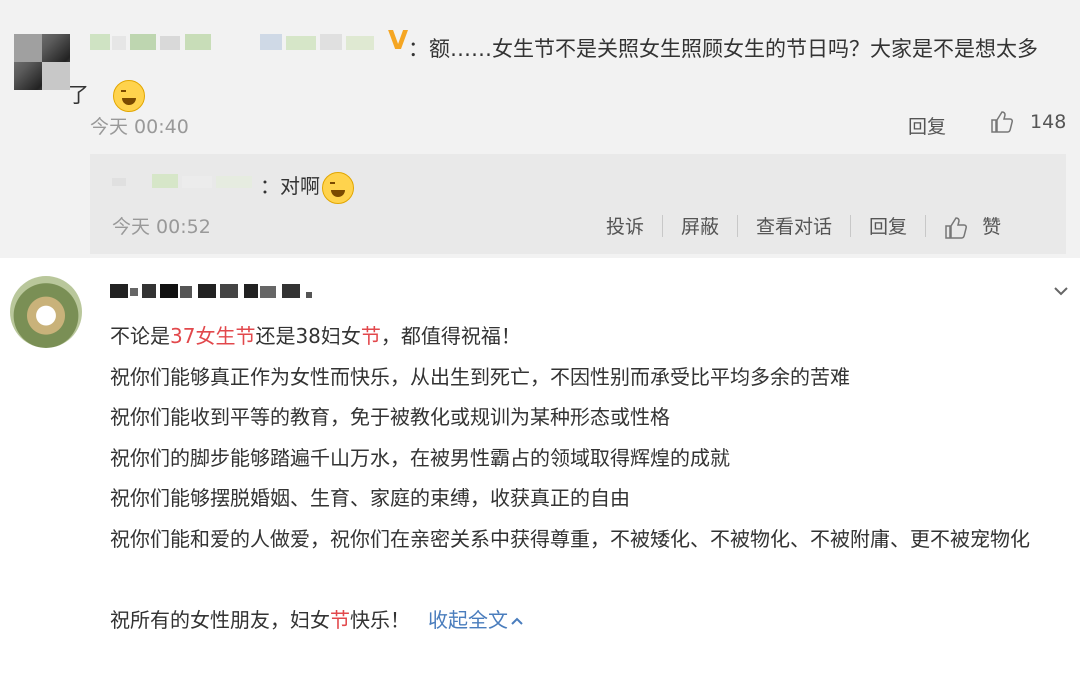  I want to click on report-button: 投诉, so click(625, 225).